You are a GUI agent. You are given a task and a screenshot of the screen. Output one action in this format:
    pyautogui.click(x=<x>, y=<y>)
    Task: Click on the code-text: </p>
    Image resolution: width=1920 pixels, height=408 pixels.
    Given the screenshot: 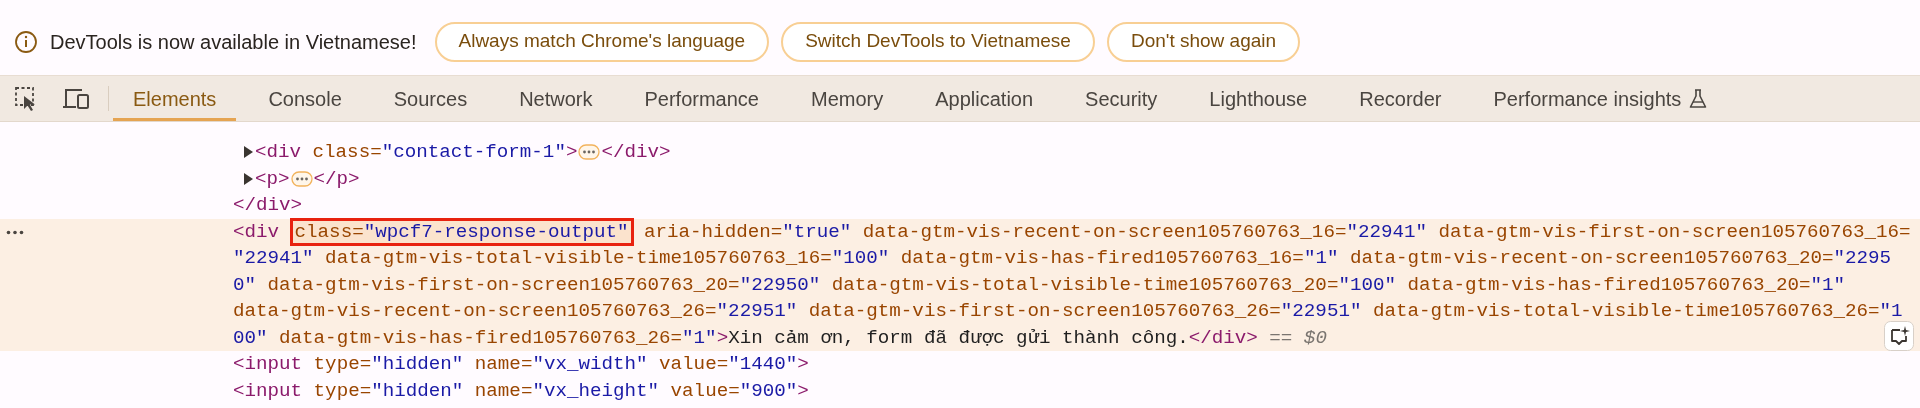 What is the action you would take?
    pyautogui.click(x=336, y=179)
    